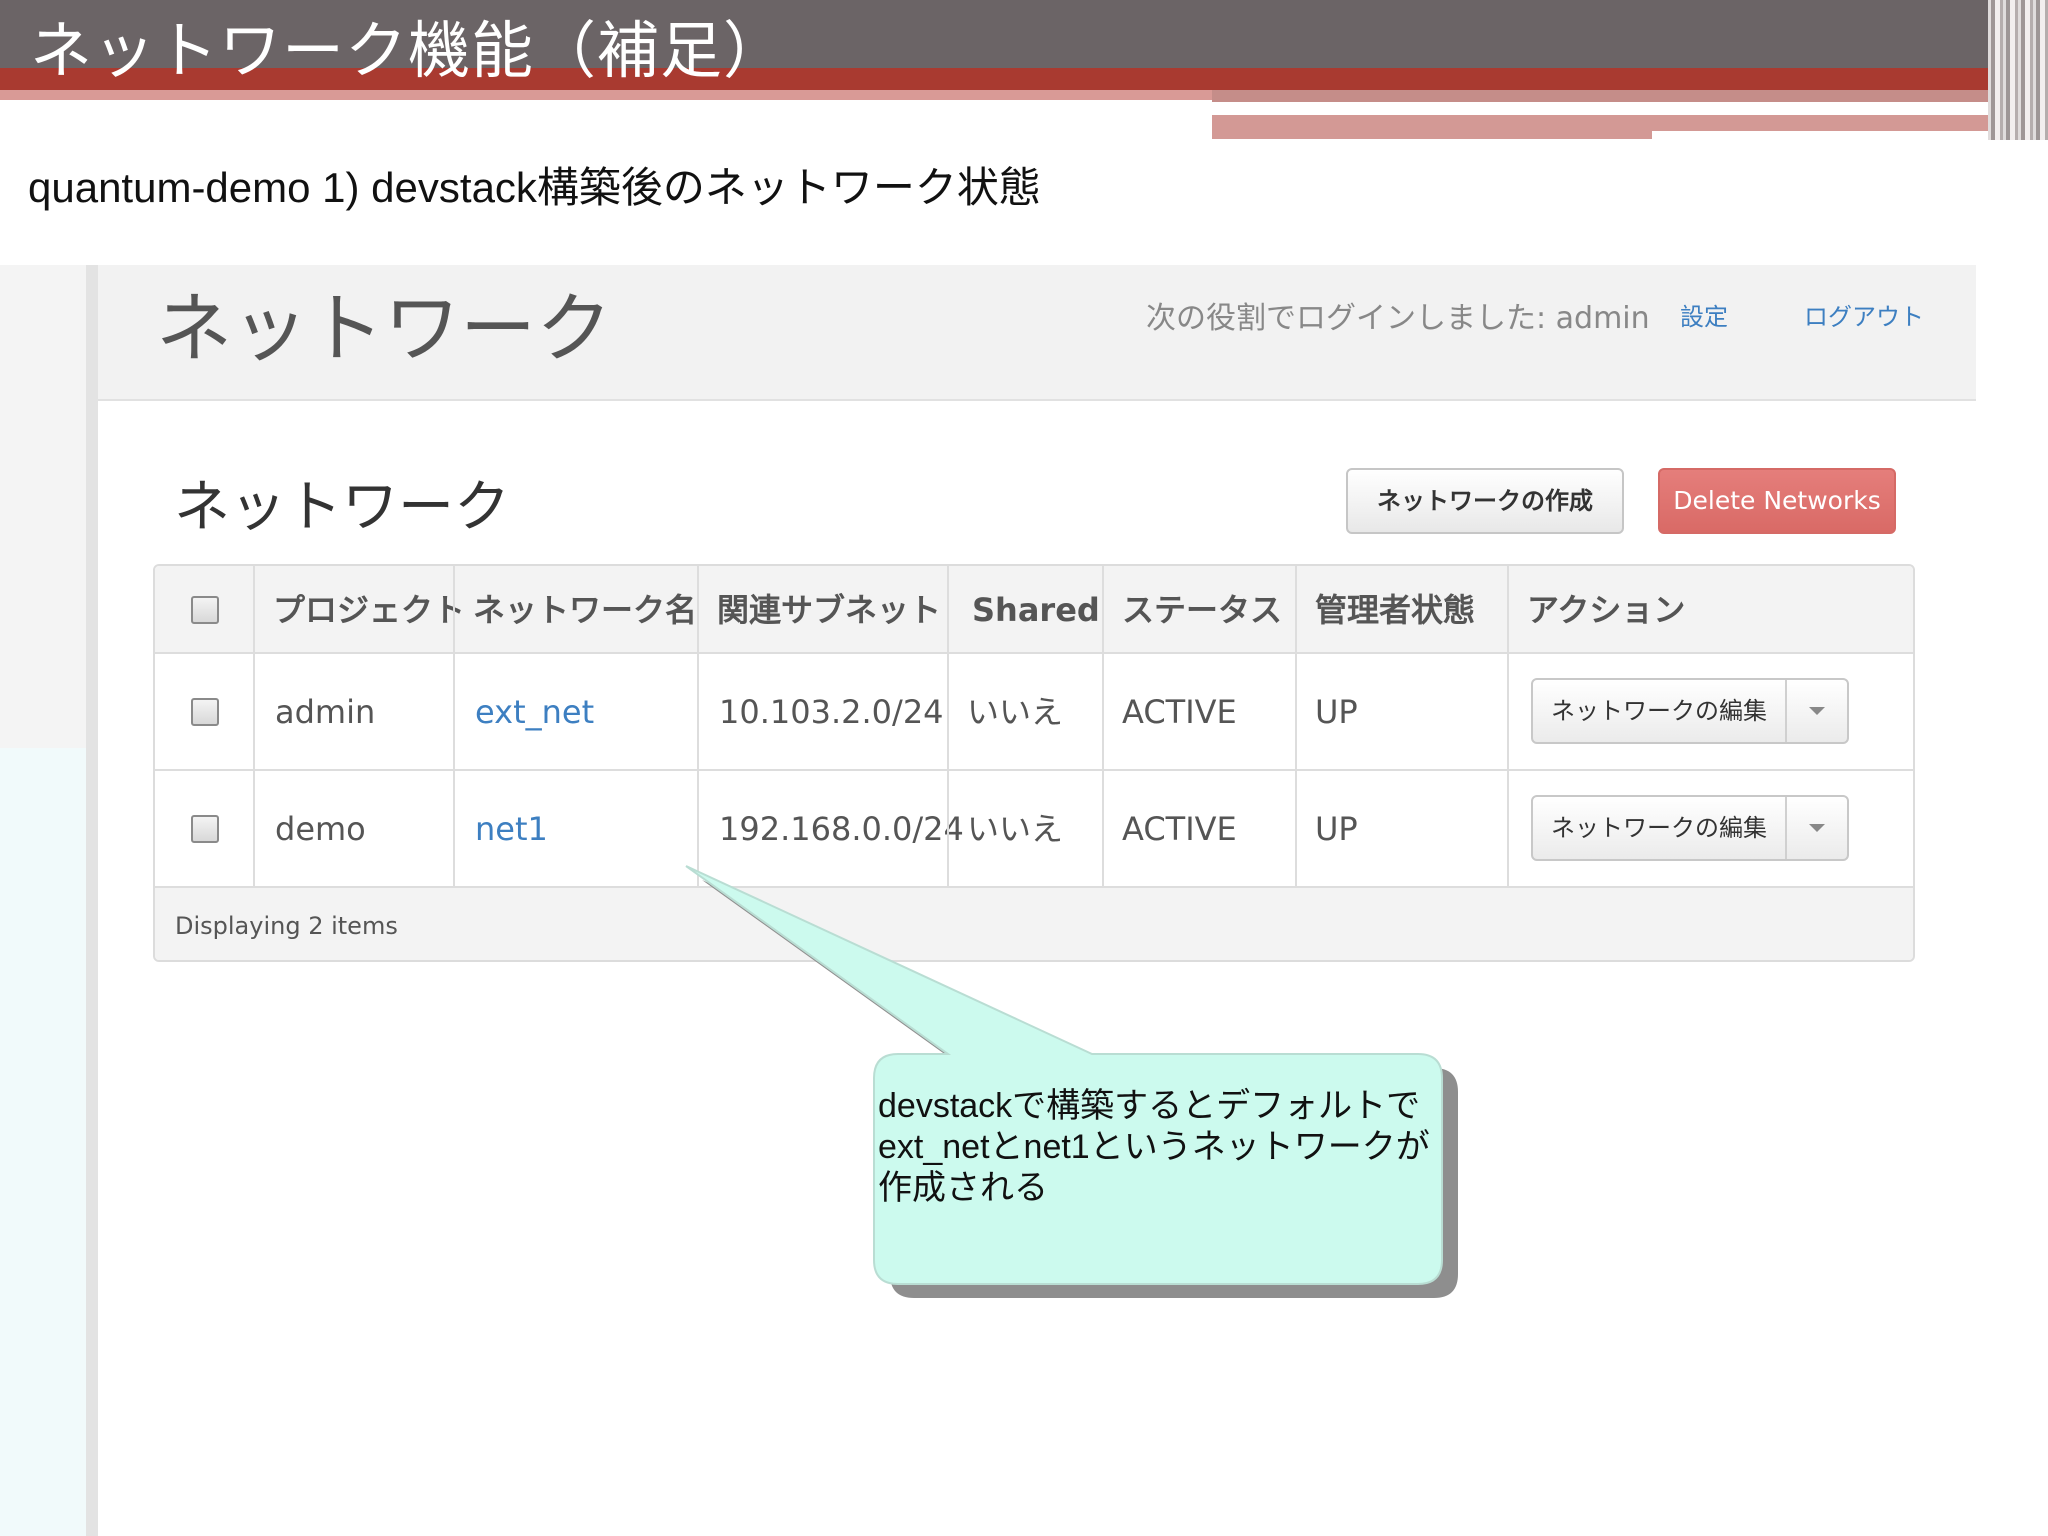 The height and width of the screenshot is (1536, 2048). I want to click on cell-project: admin, so click(325, 712).